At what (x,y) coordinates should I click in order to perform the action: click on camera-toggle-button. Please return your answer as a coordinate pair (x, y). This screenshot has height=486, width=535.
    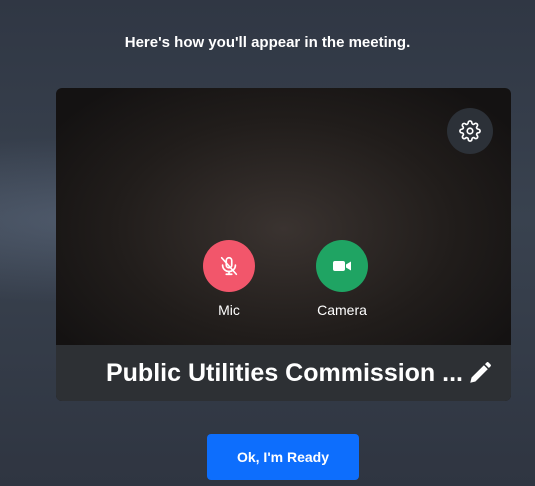
    Looking at the image, I should click on (342, 266).